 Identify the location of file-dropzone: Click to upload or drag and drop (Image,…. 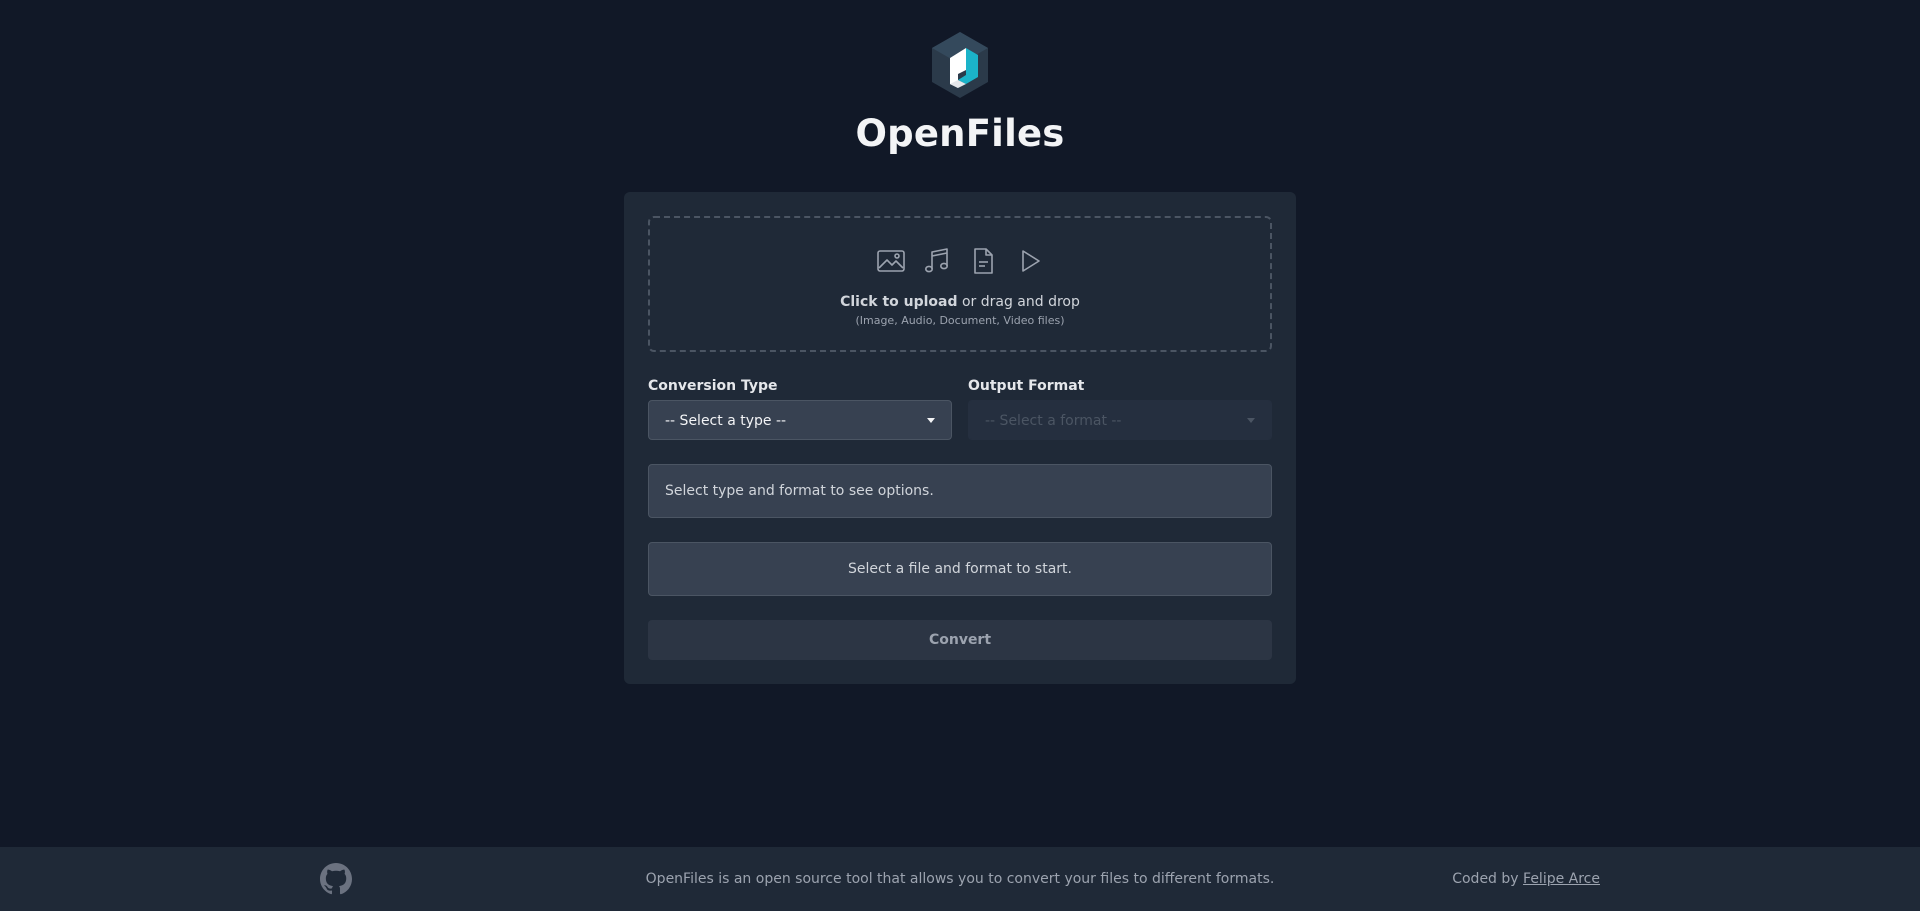
(960, 284).